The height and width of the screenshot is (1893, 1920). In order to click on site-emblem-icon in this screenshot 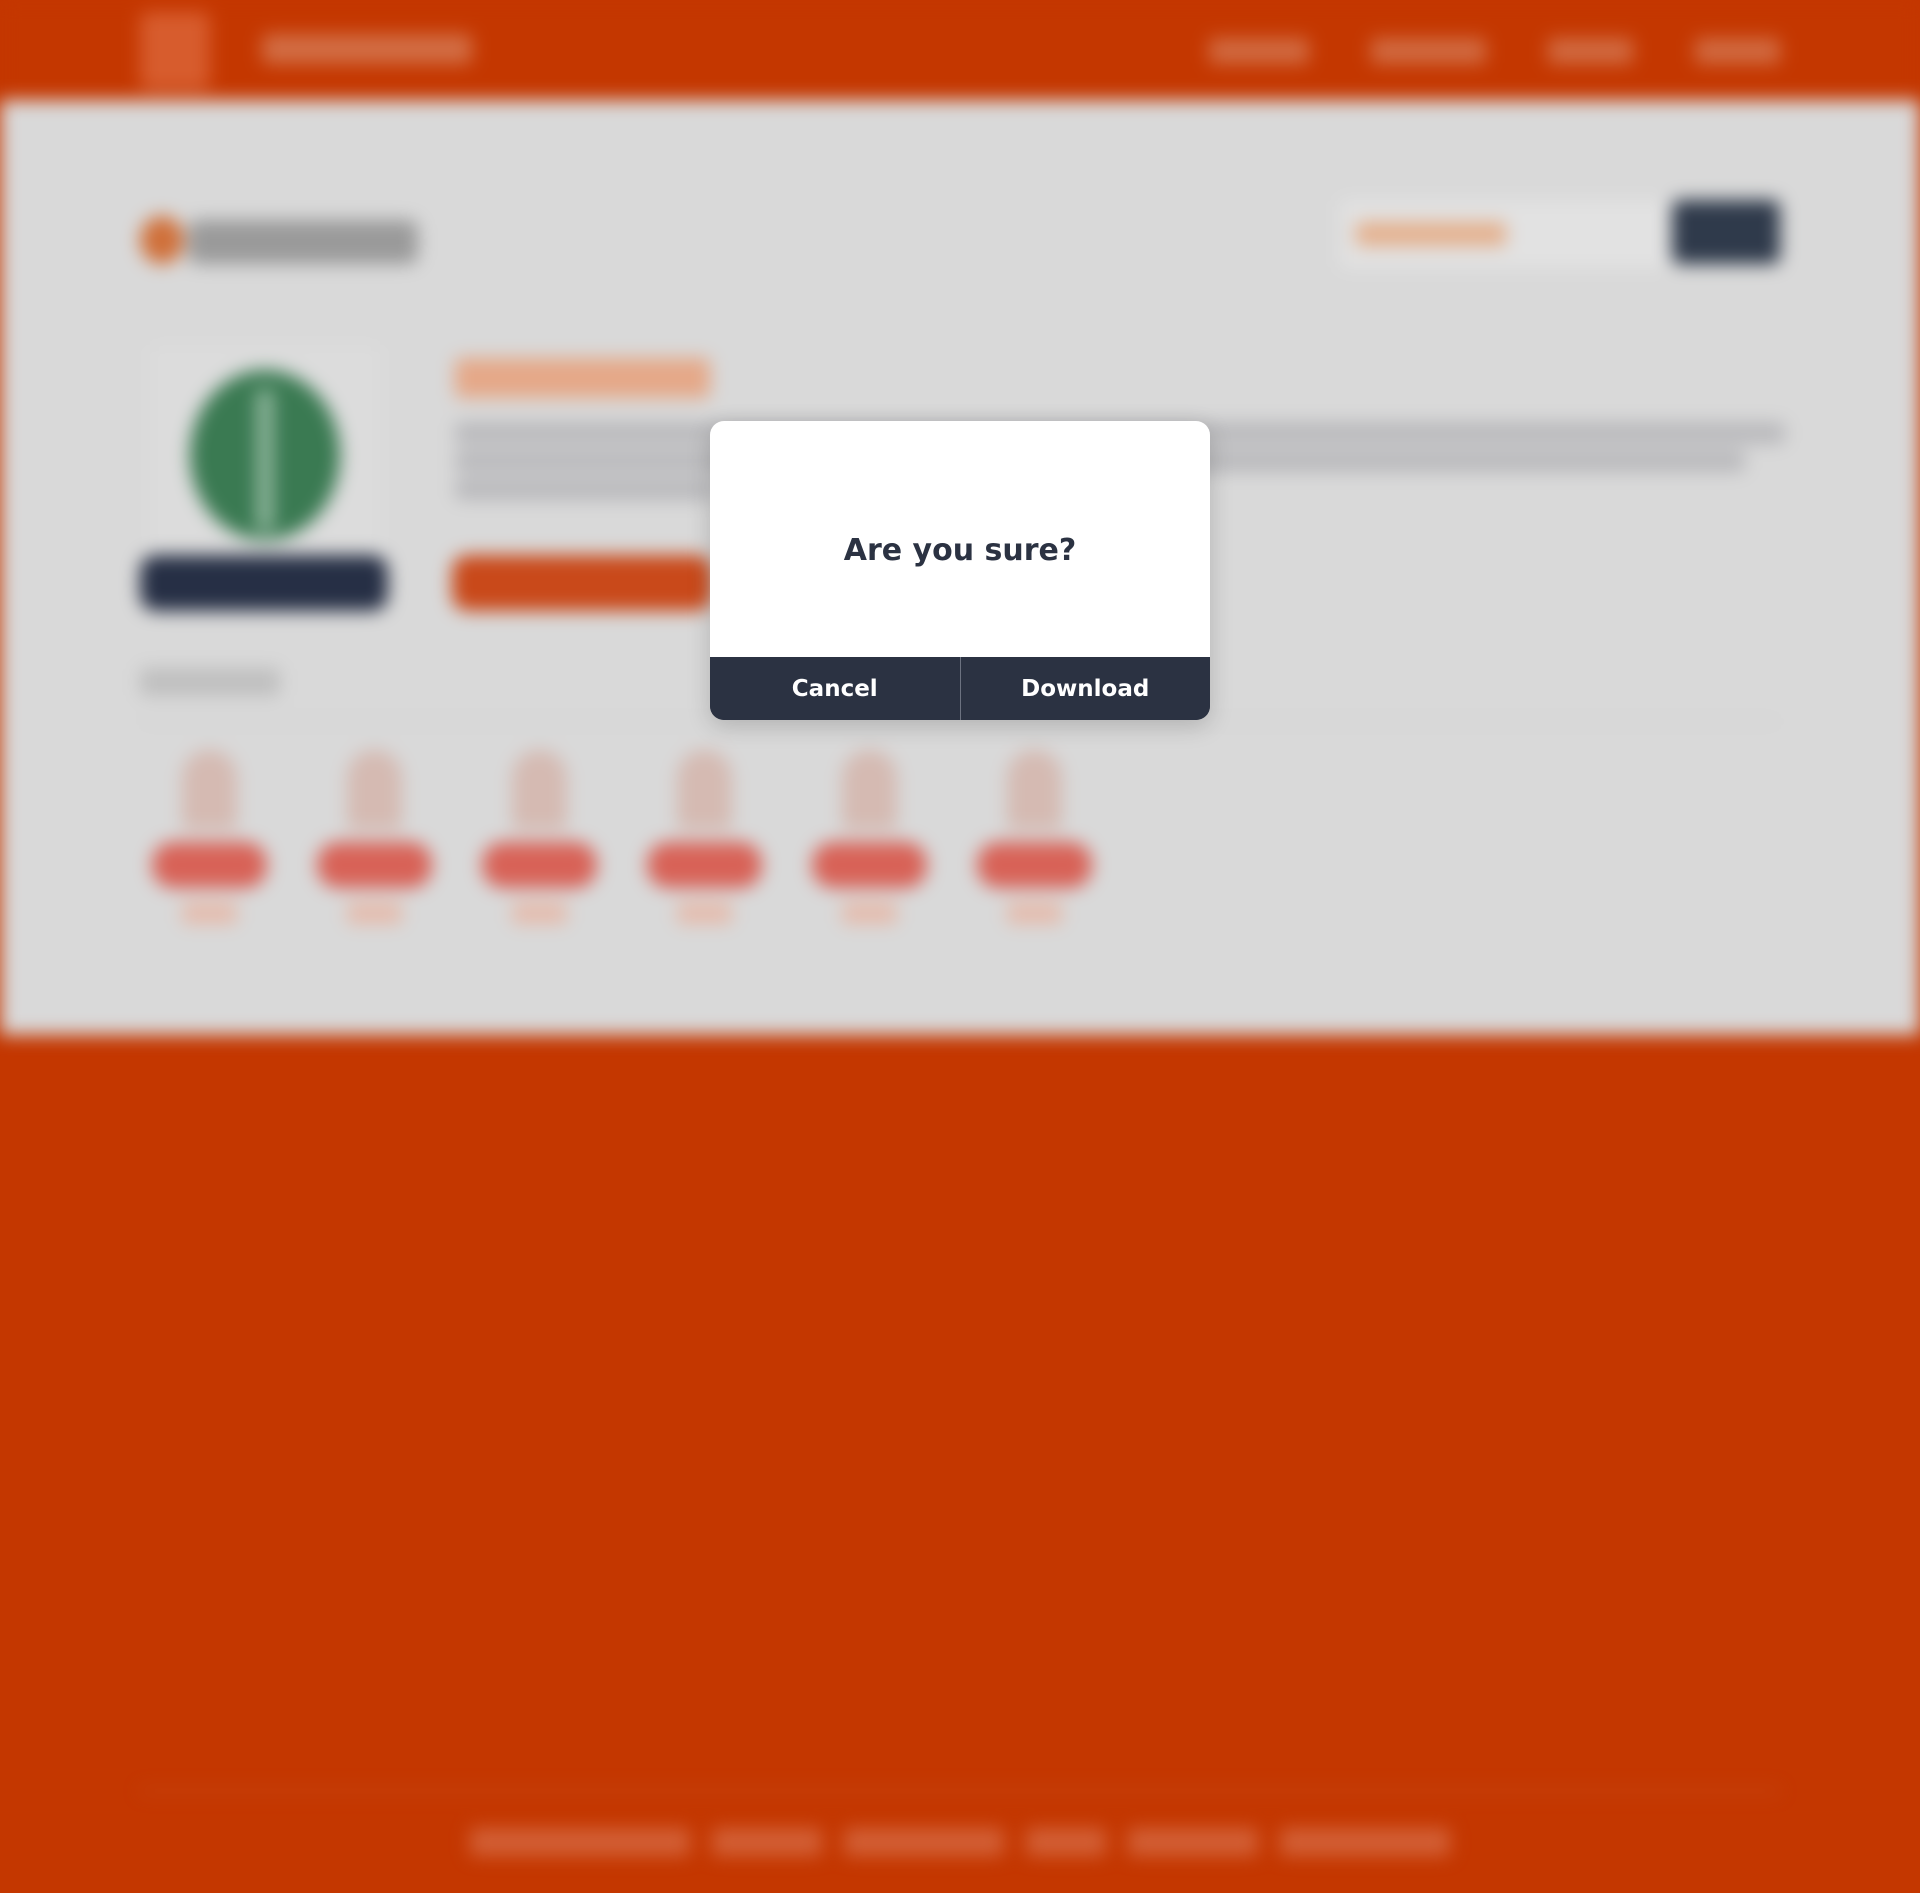, I will do `click(175, 51)`.